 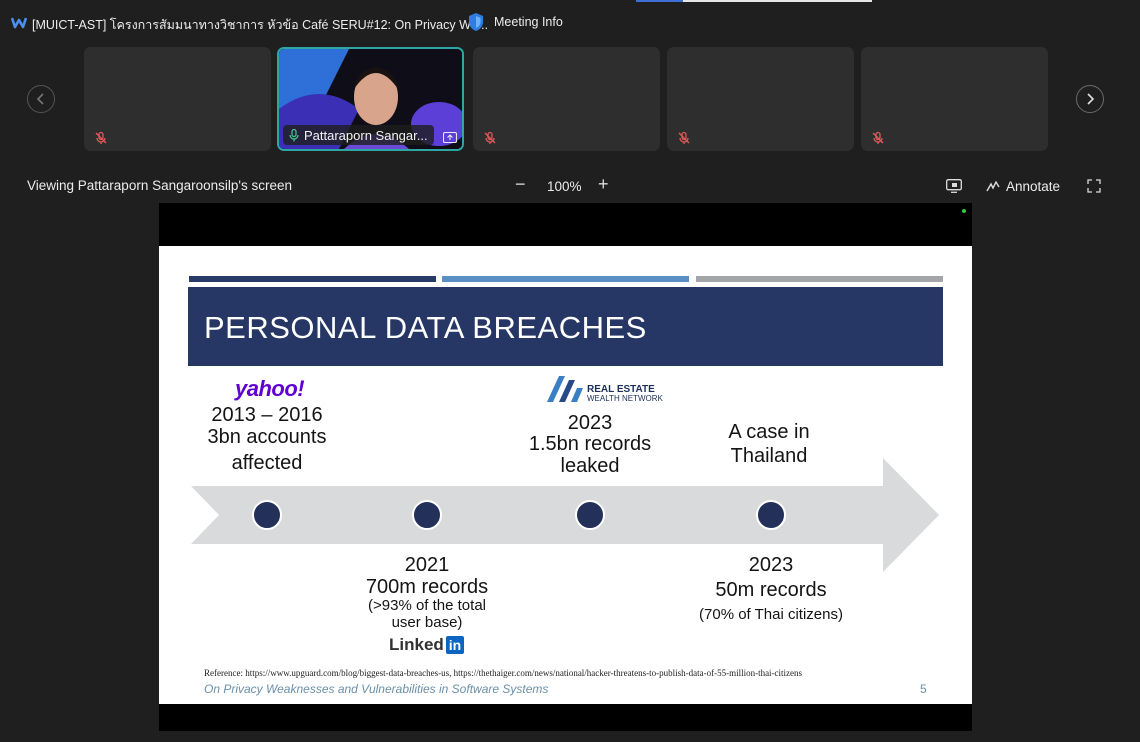 What do you see at coordinates (520, 184) in the screenshot?
I see `zoom-out-button: −` at bounding box center [520, 184].